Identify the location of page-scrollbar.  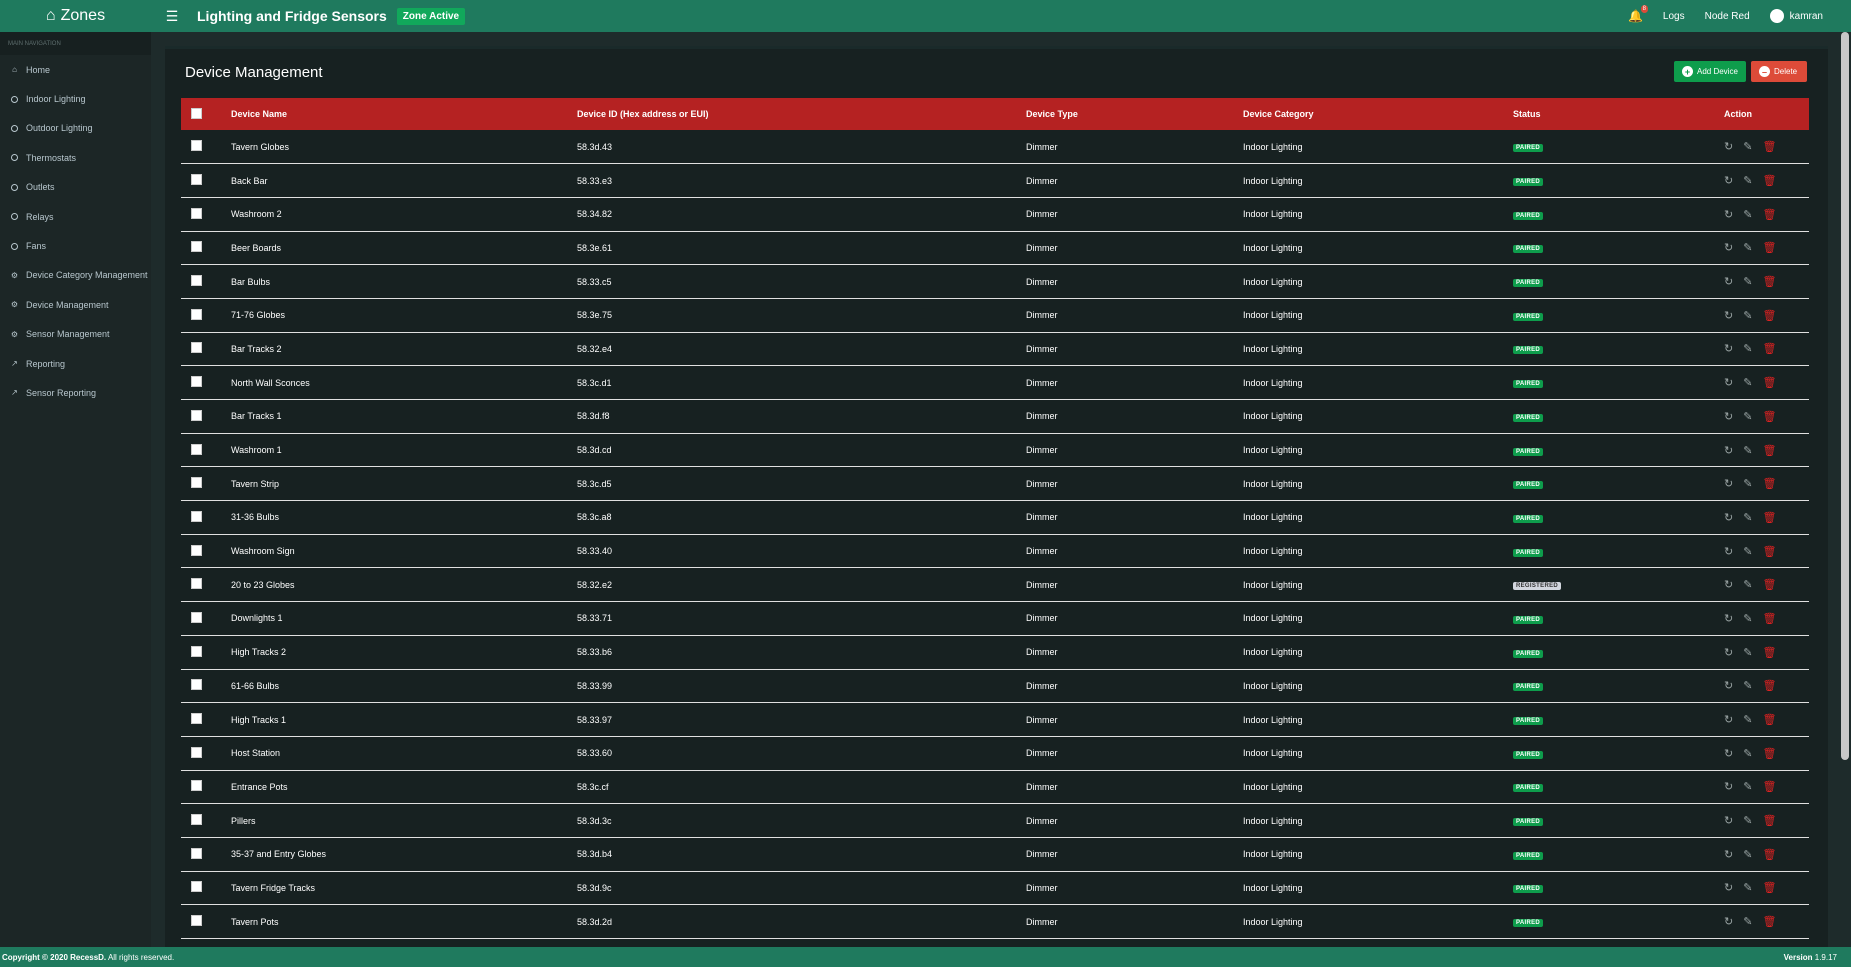
(1845, 396).